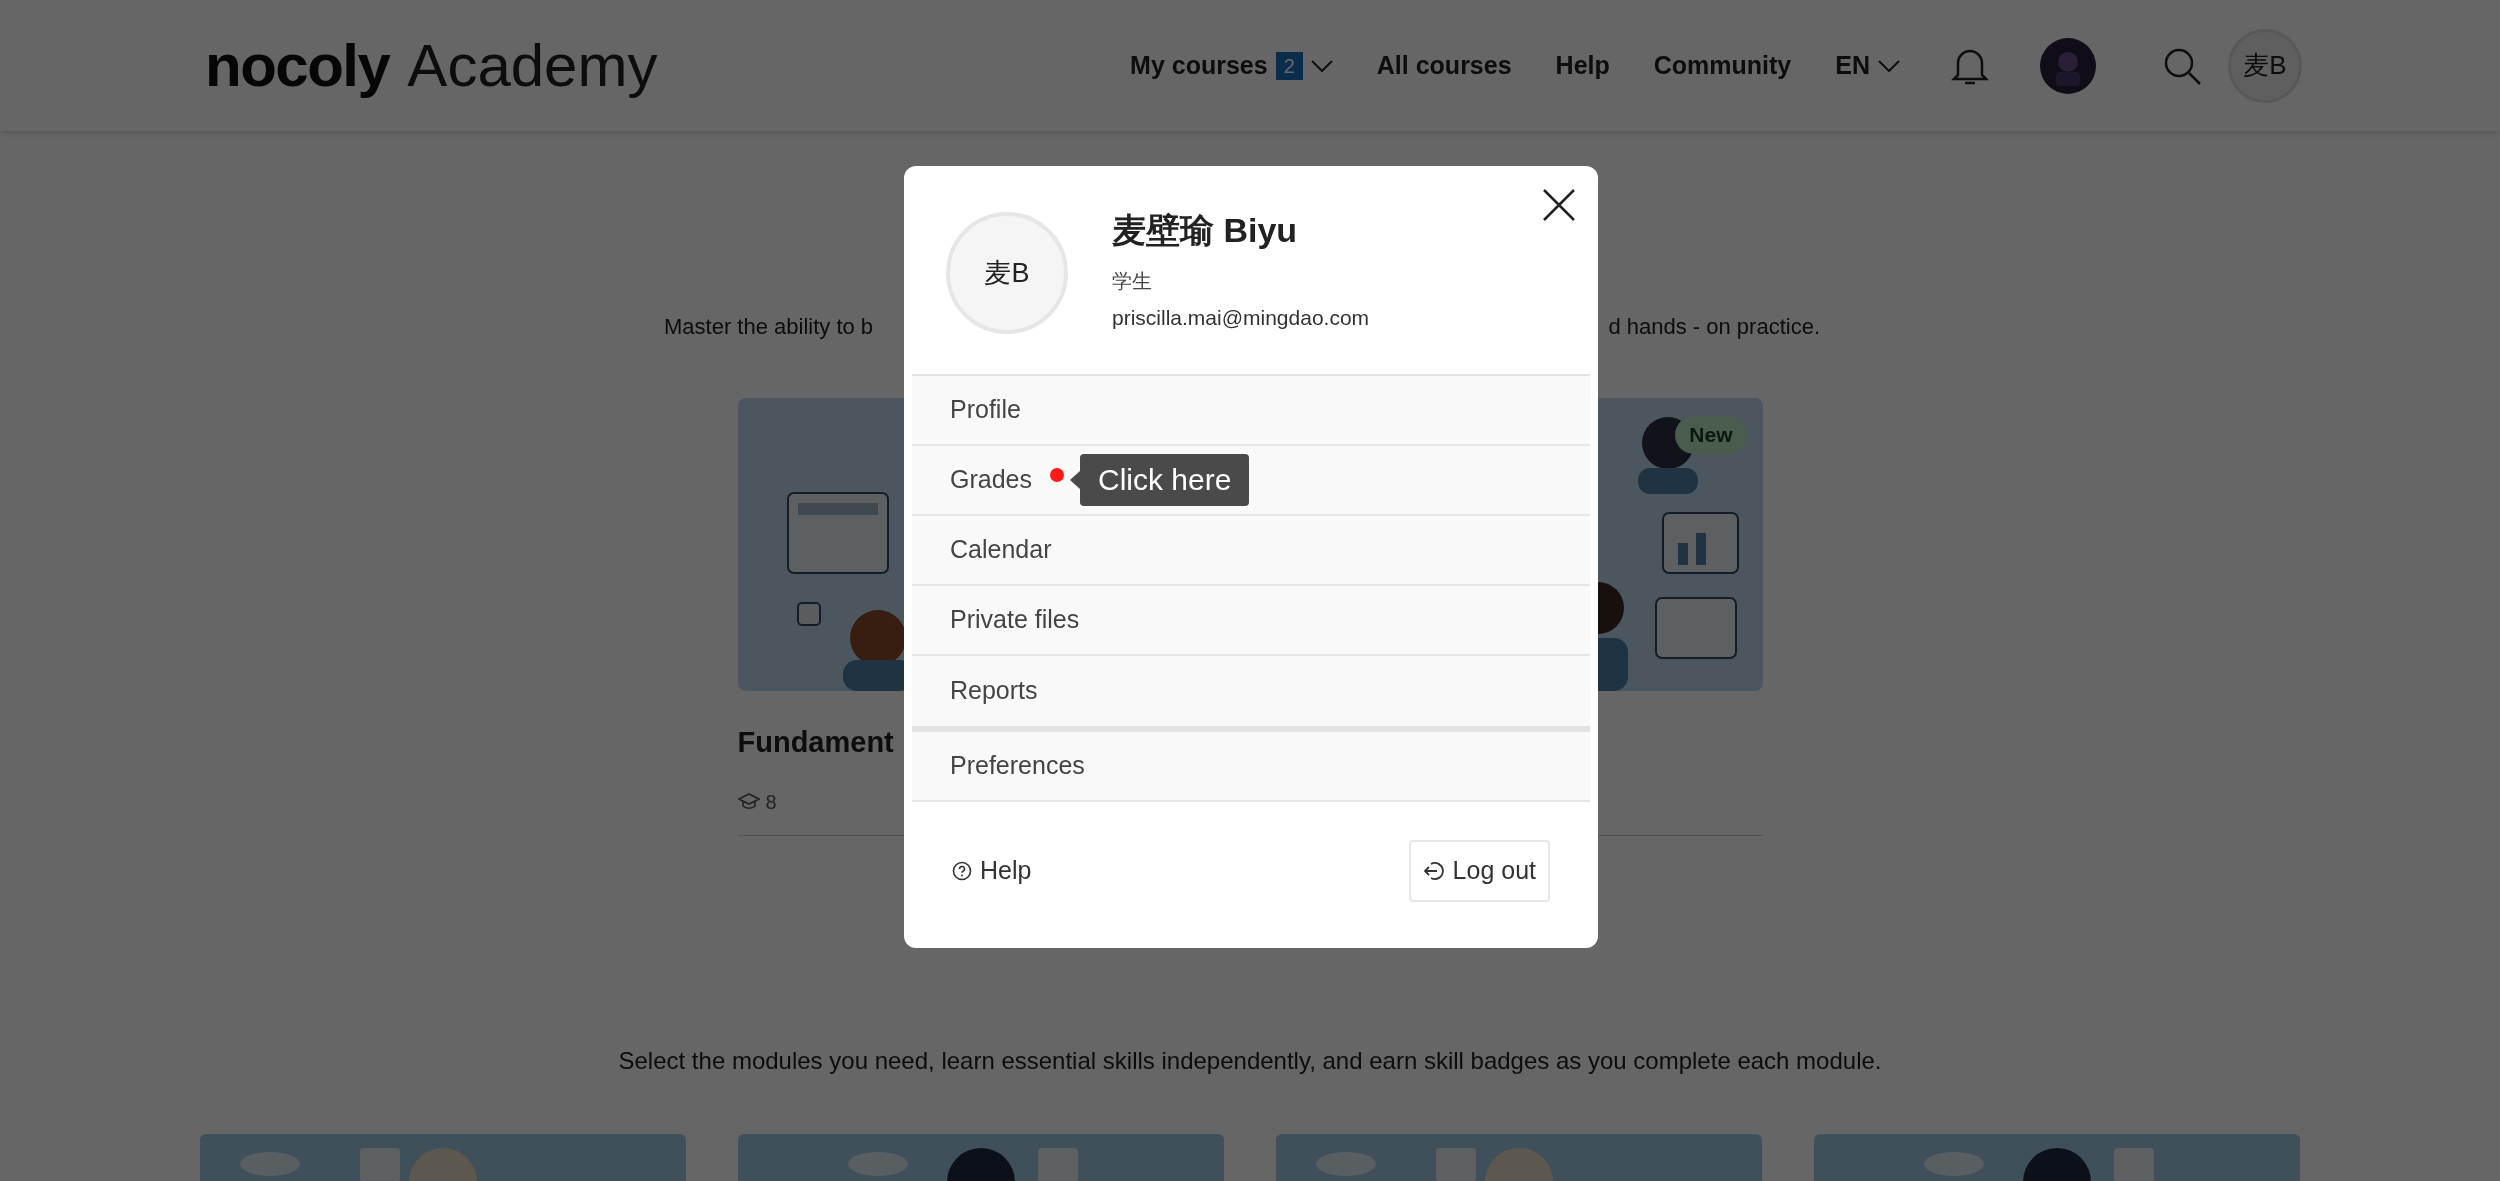 This screenshot has height=1181, width=2500. I want to click on menu-item-label: Grades, so click(991, 480).